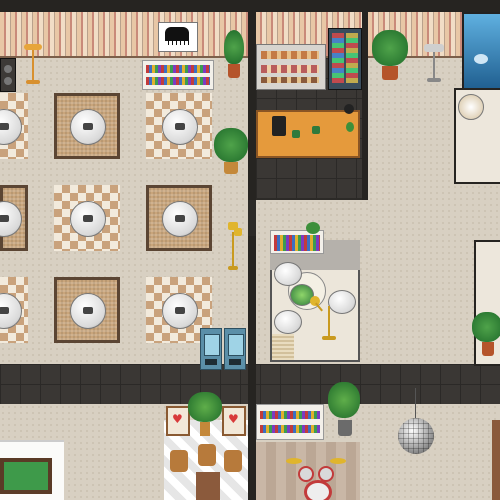  What do you see at coordinates (178, 37) in the screenshot?
I see `piano-icon` at bounding box center [178, 37].